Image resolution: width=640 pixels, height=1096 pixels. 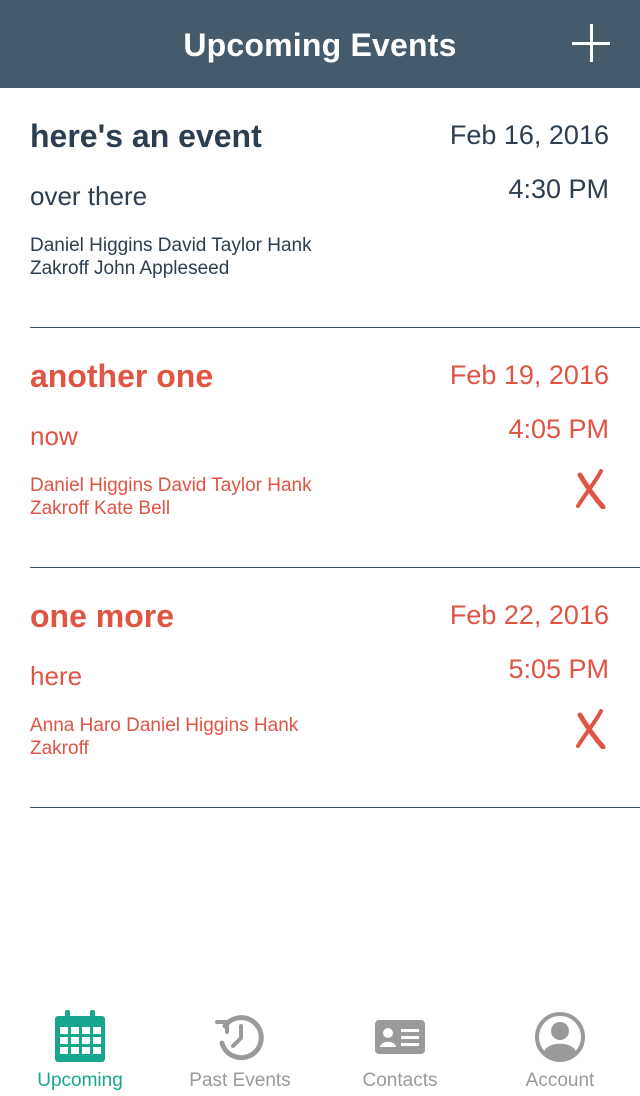 What do you see at coordinates (560, 1080) in the screenshot?
I see `tab-label: Account` at bounding box center [560, 1080].